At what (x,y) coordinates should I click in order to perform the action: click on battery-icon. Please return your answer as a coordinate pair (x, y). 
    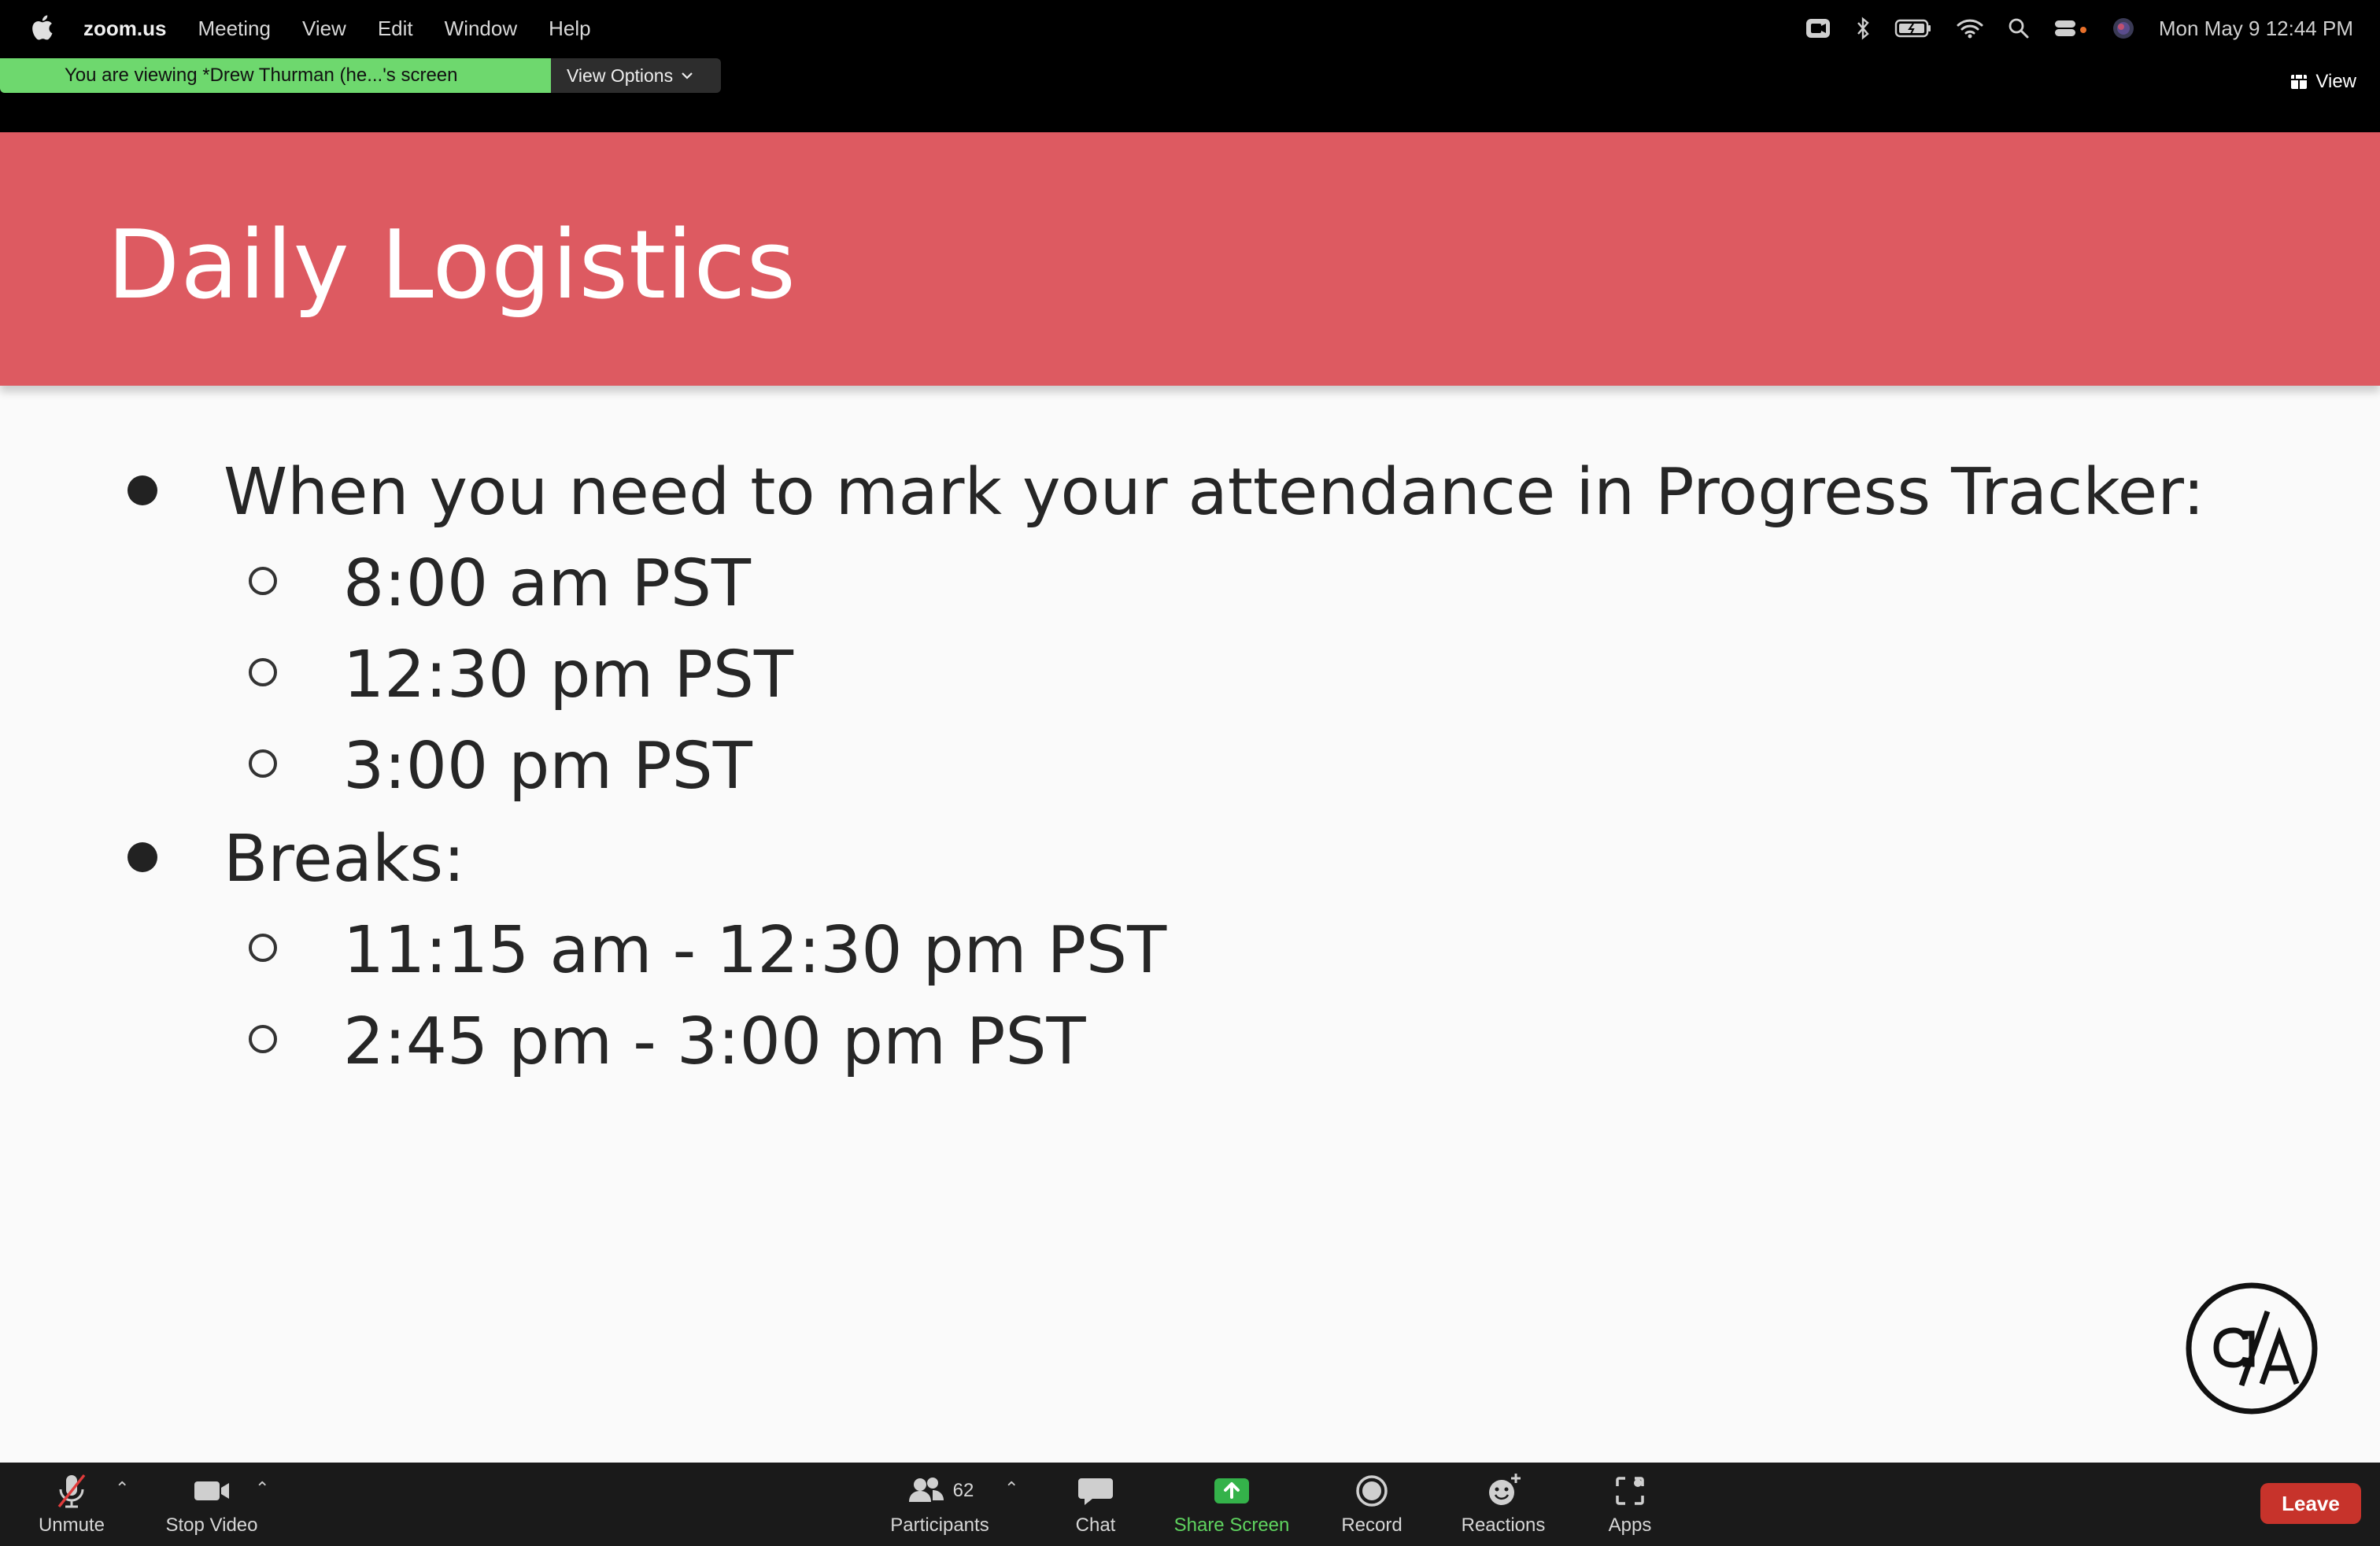
    Looking at the image, I should click on (1913, 28).